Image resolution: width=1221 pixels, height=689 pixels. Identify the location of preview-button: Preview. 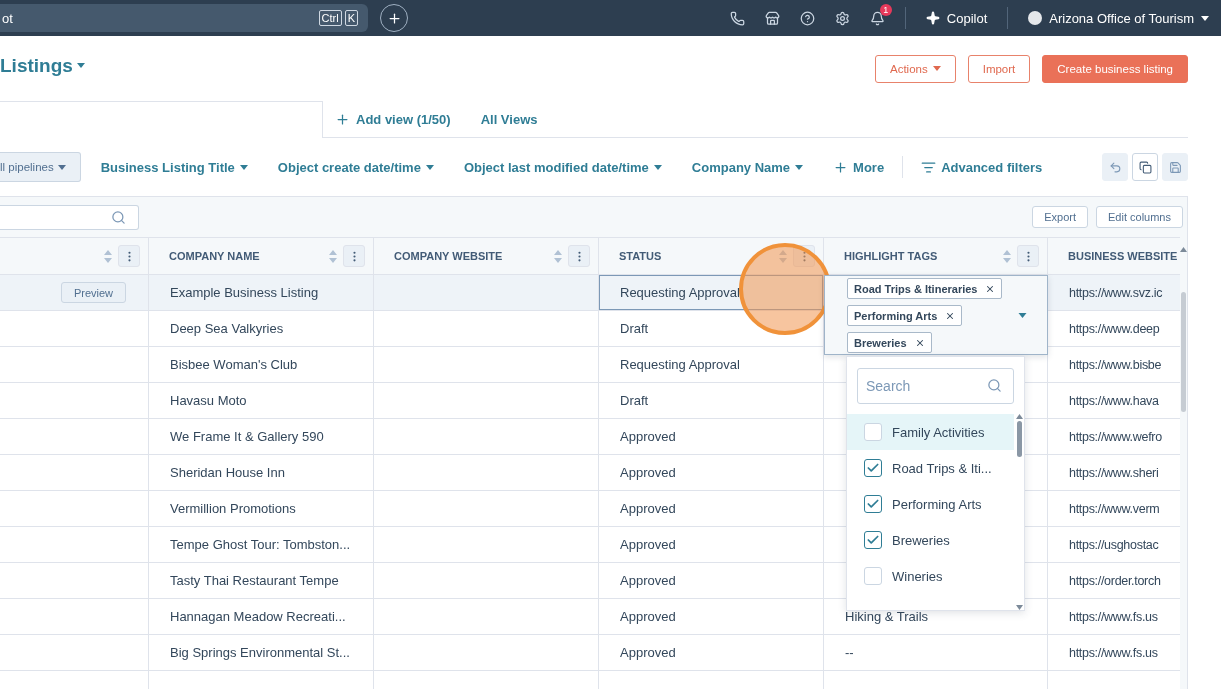
(93, 292).